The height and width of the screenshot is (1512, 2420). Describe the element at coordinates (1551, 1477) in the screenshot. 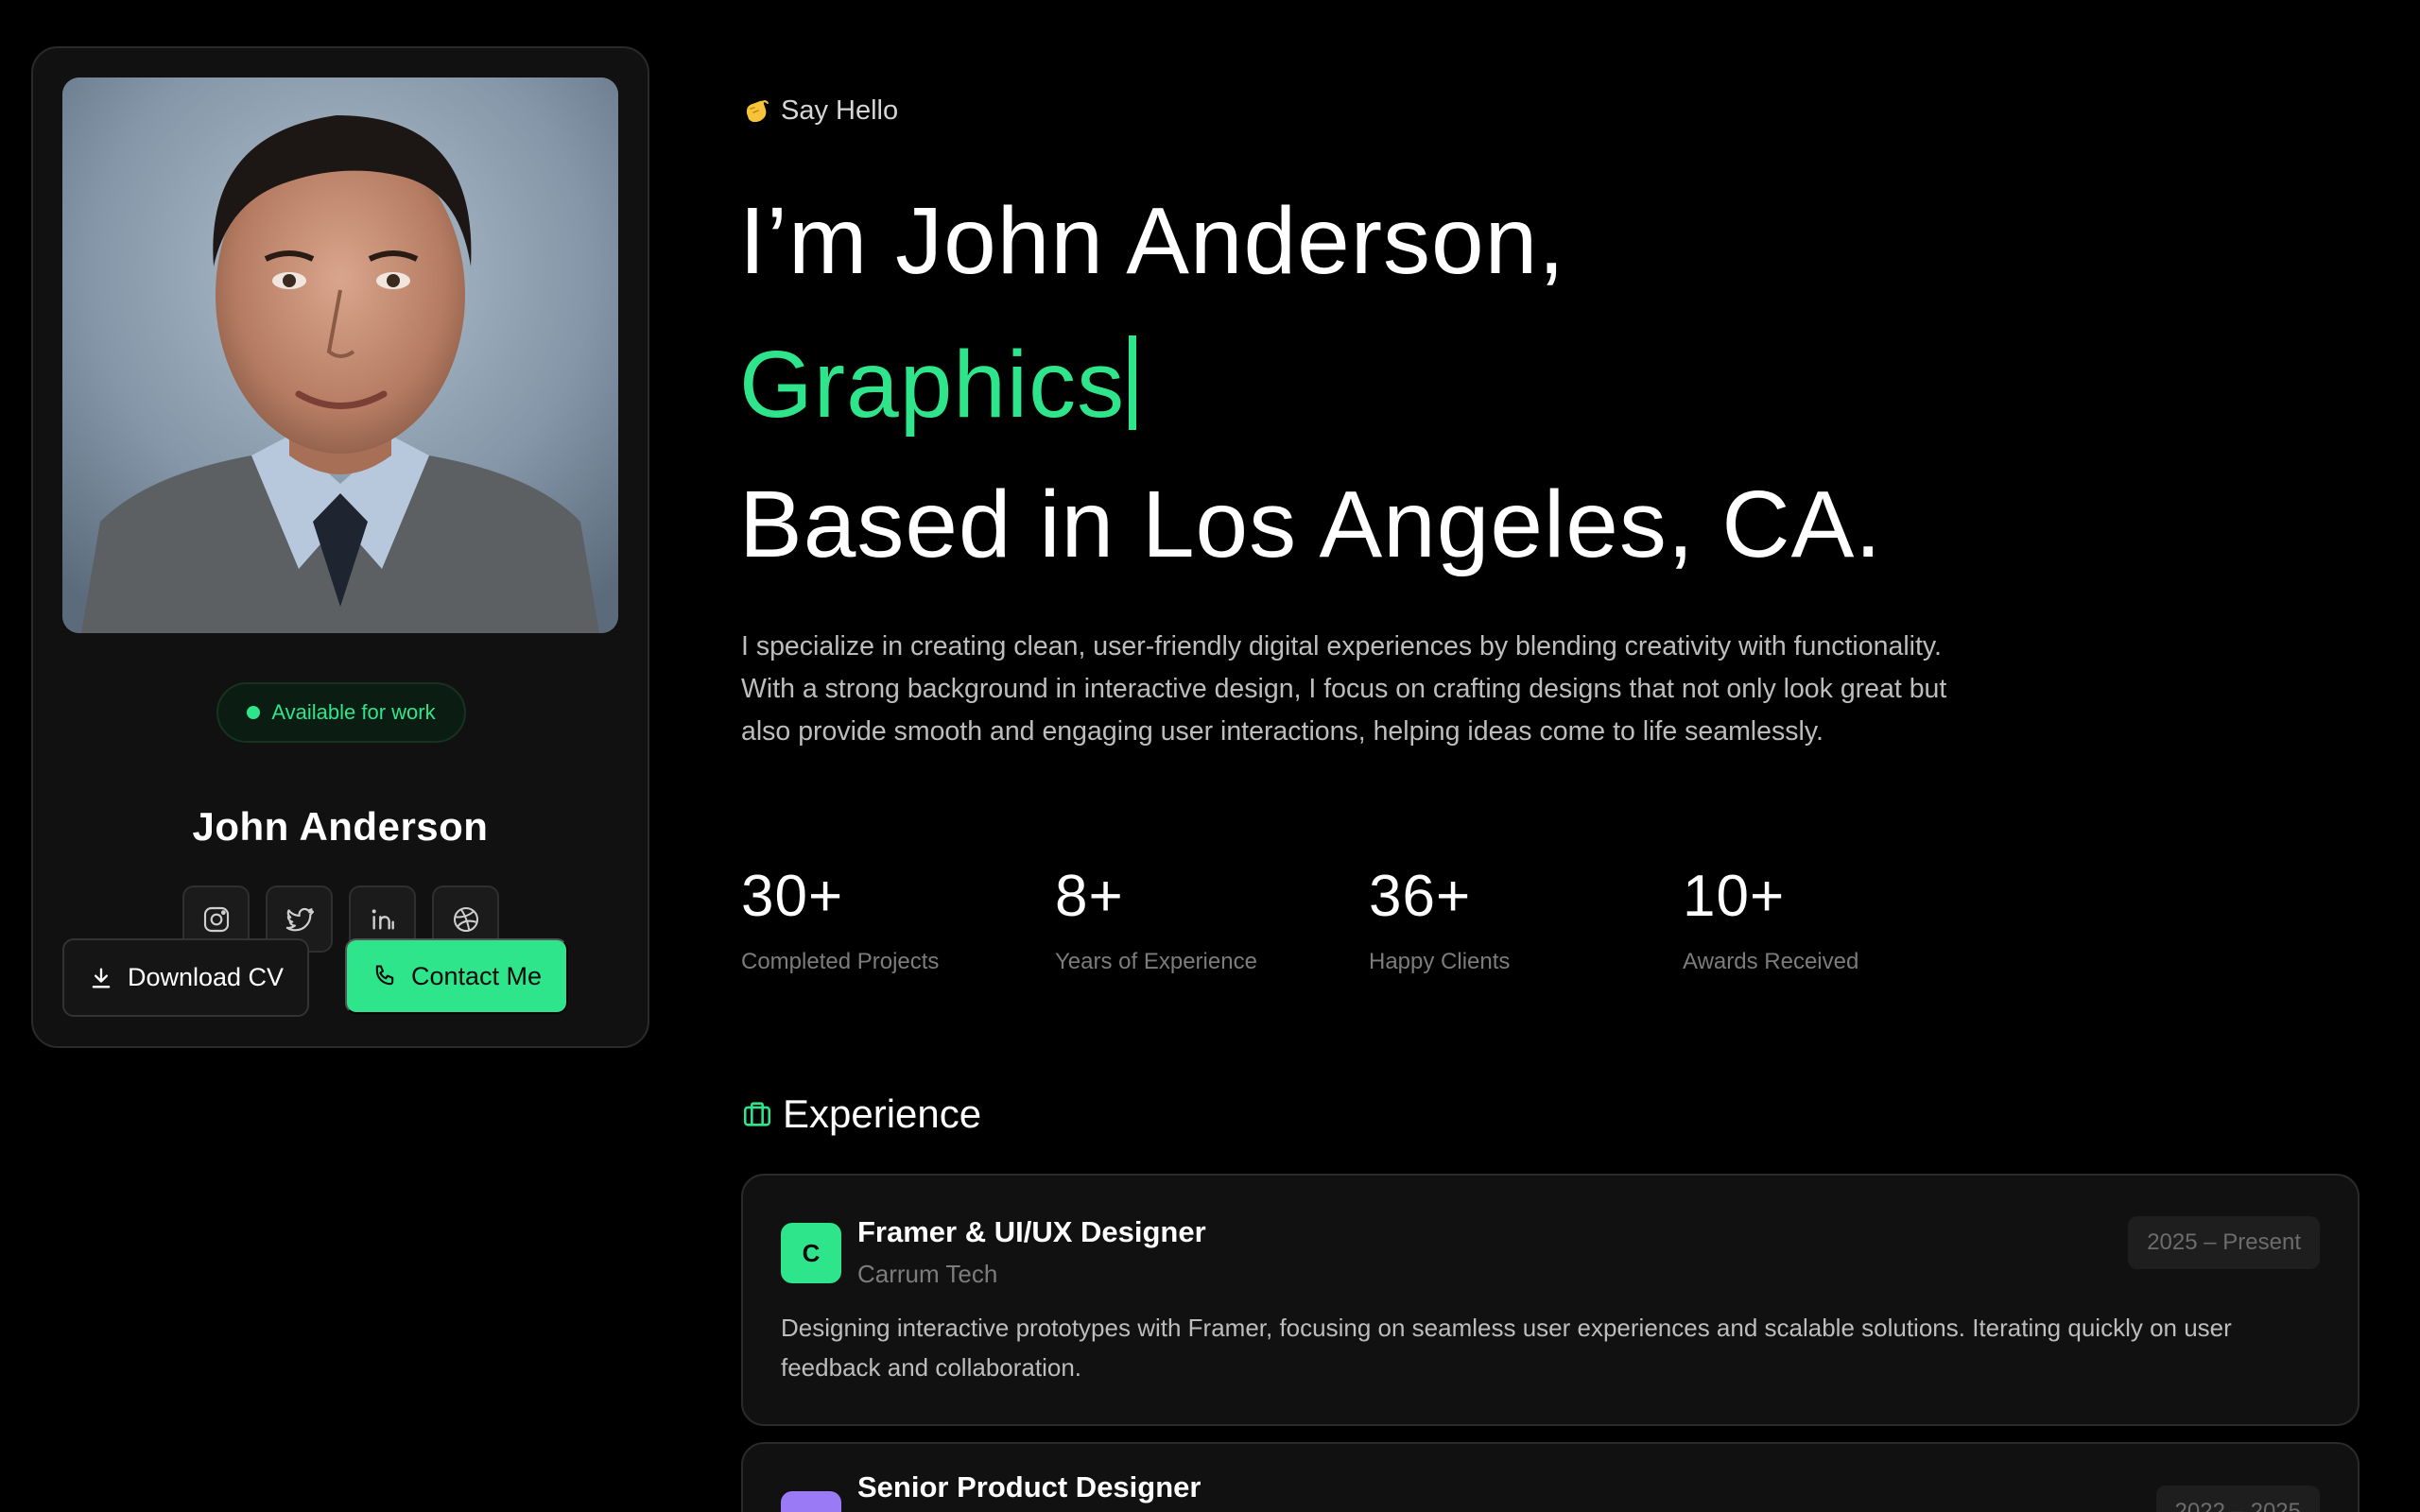

I see `experience-item: Senior Product Designer 2022 – 2025` at that location.